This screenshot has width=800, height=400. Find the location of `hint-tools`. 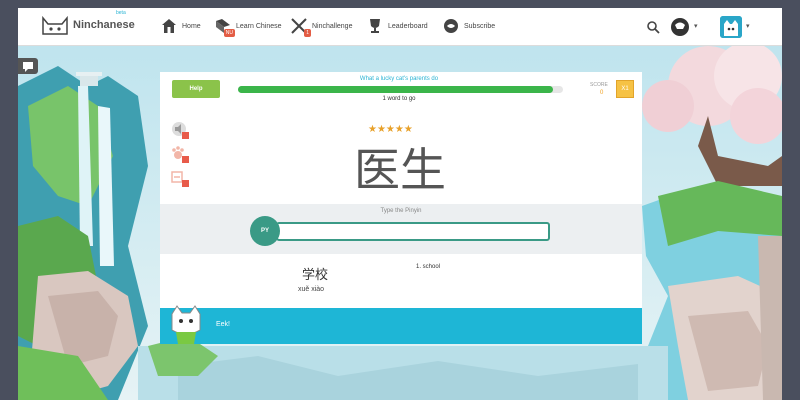

hint-tools is located at coordinates (180, 156).